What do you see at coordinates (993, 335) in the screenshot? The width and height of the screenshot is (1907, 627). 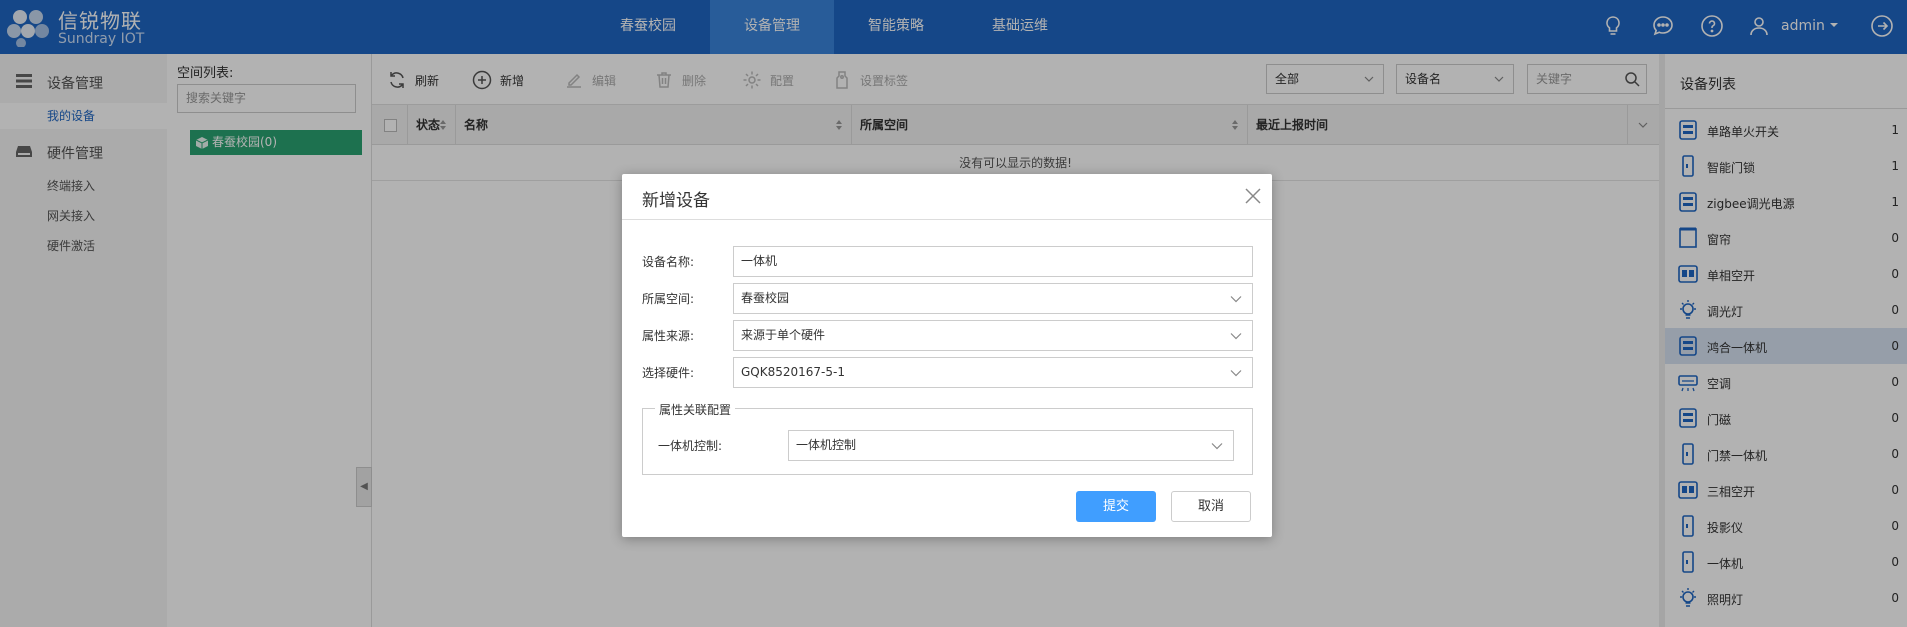 I see `property-source-select: 来源于单个硬件` at bounding box center [993, 335].